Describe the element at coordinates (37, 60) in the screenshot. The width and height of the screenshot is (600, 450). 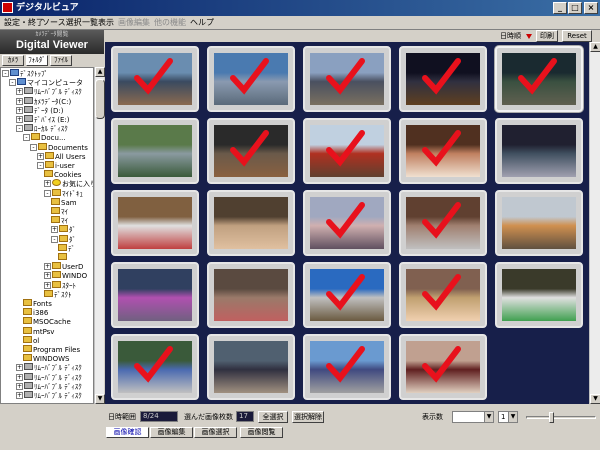
I see `tab-folder: ﾌｫﾙﾀﾞ` at that location.